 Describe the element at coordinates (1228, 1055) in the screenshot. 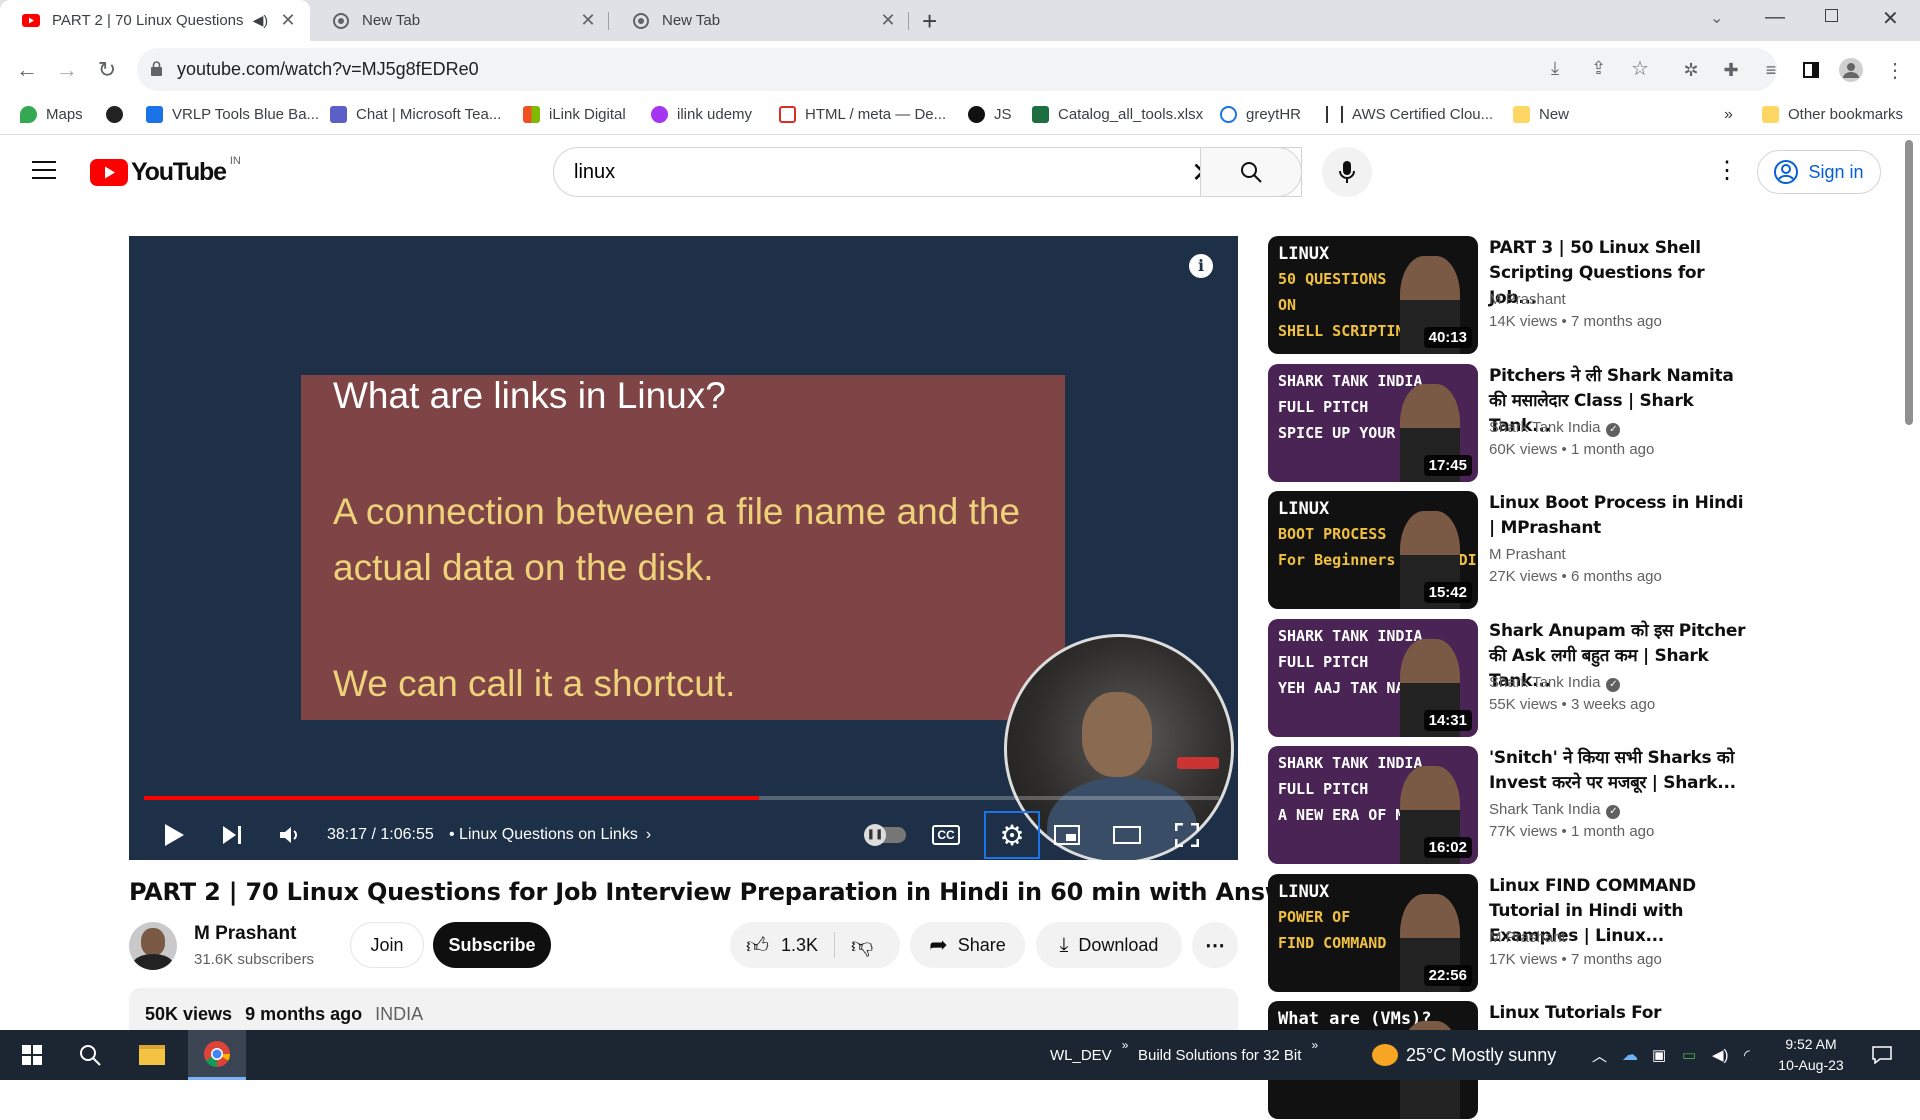

I see `build-solutions-toolbar: Build Solutions for 32 Bit »` at that location.